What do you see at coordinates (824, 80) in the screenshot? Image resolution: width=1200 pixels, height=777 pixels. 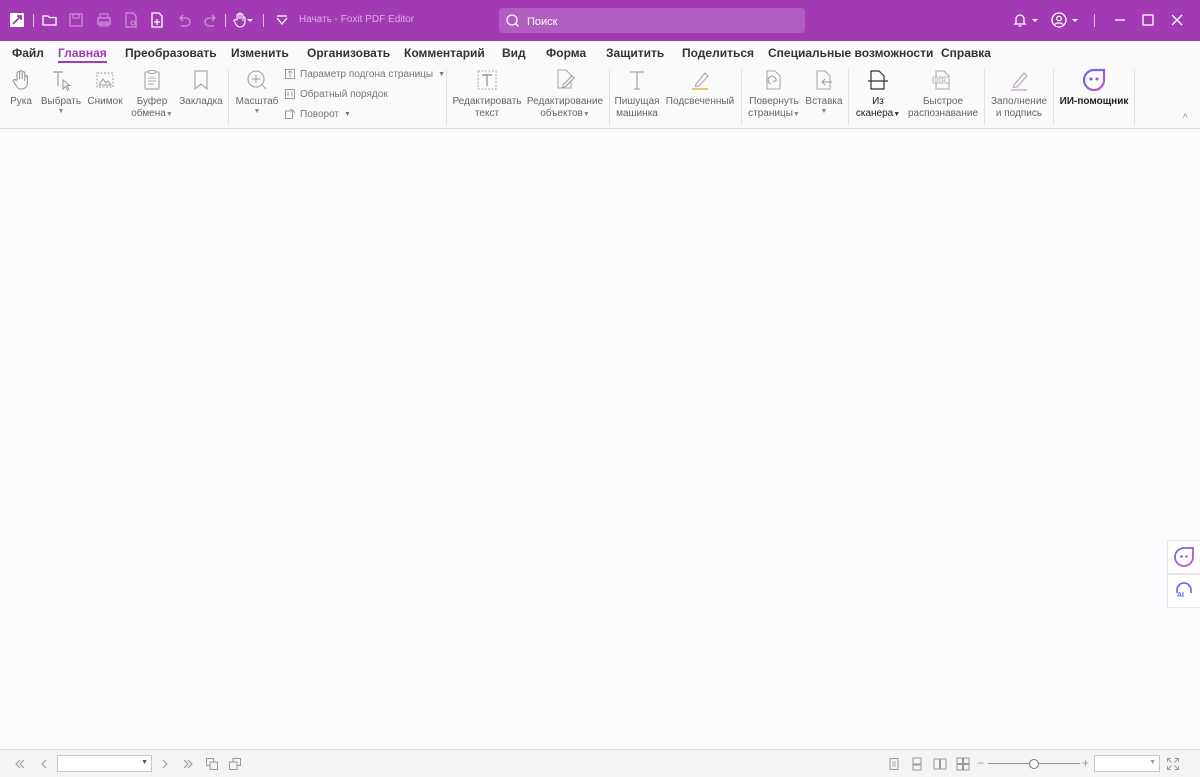 I see `insert-page-icon` at bounding box center [824, 80].